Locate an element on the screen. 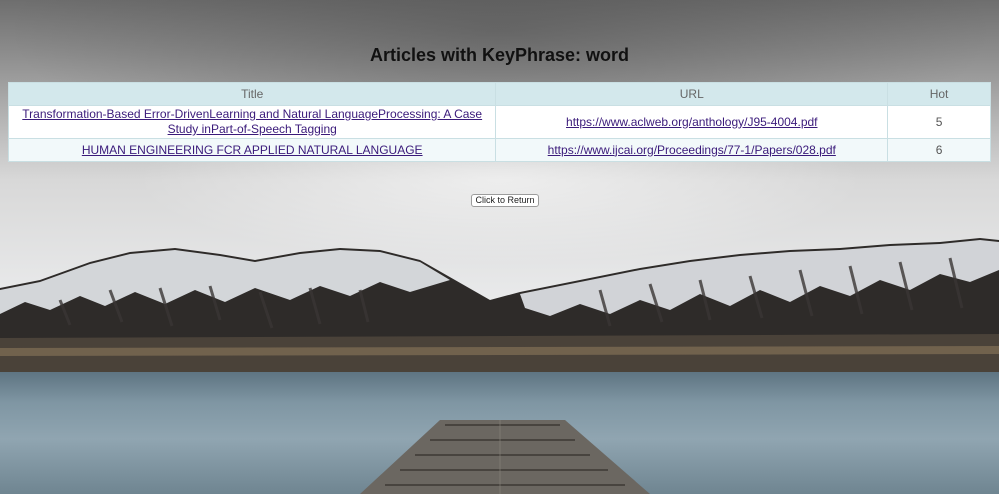 This screenshot has width=999, height=494. page-title: Articles with KeyPhrase: word is located at coordinates (499, 55).